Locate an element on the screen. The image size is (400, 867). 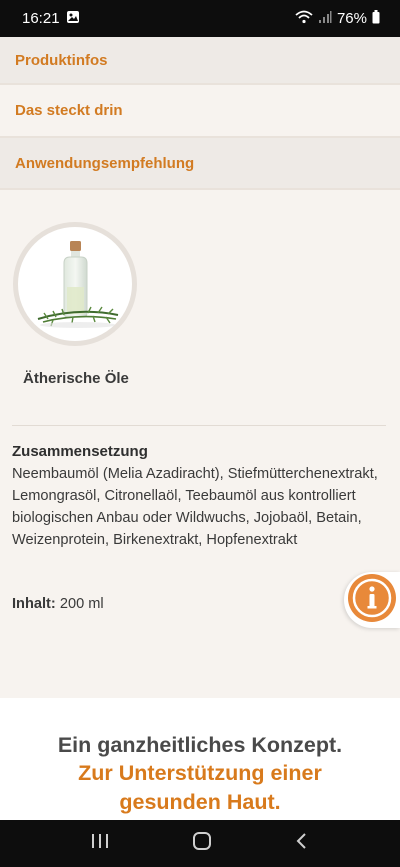
back-icon is located at coordinates (302, 843).